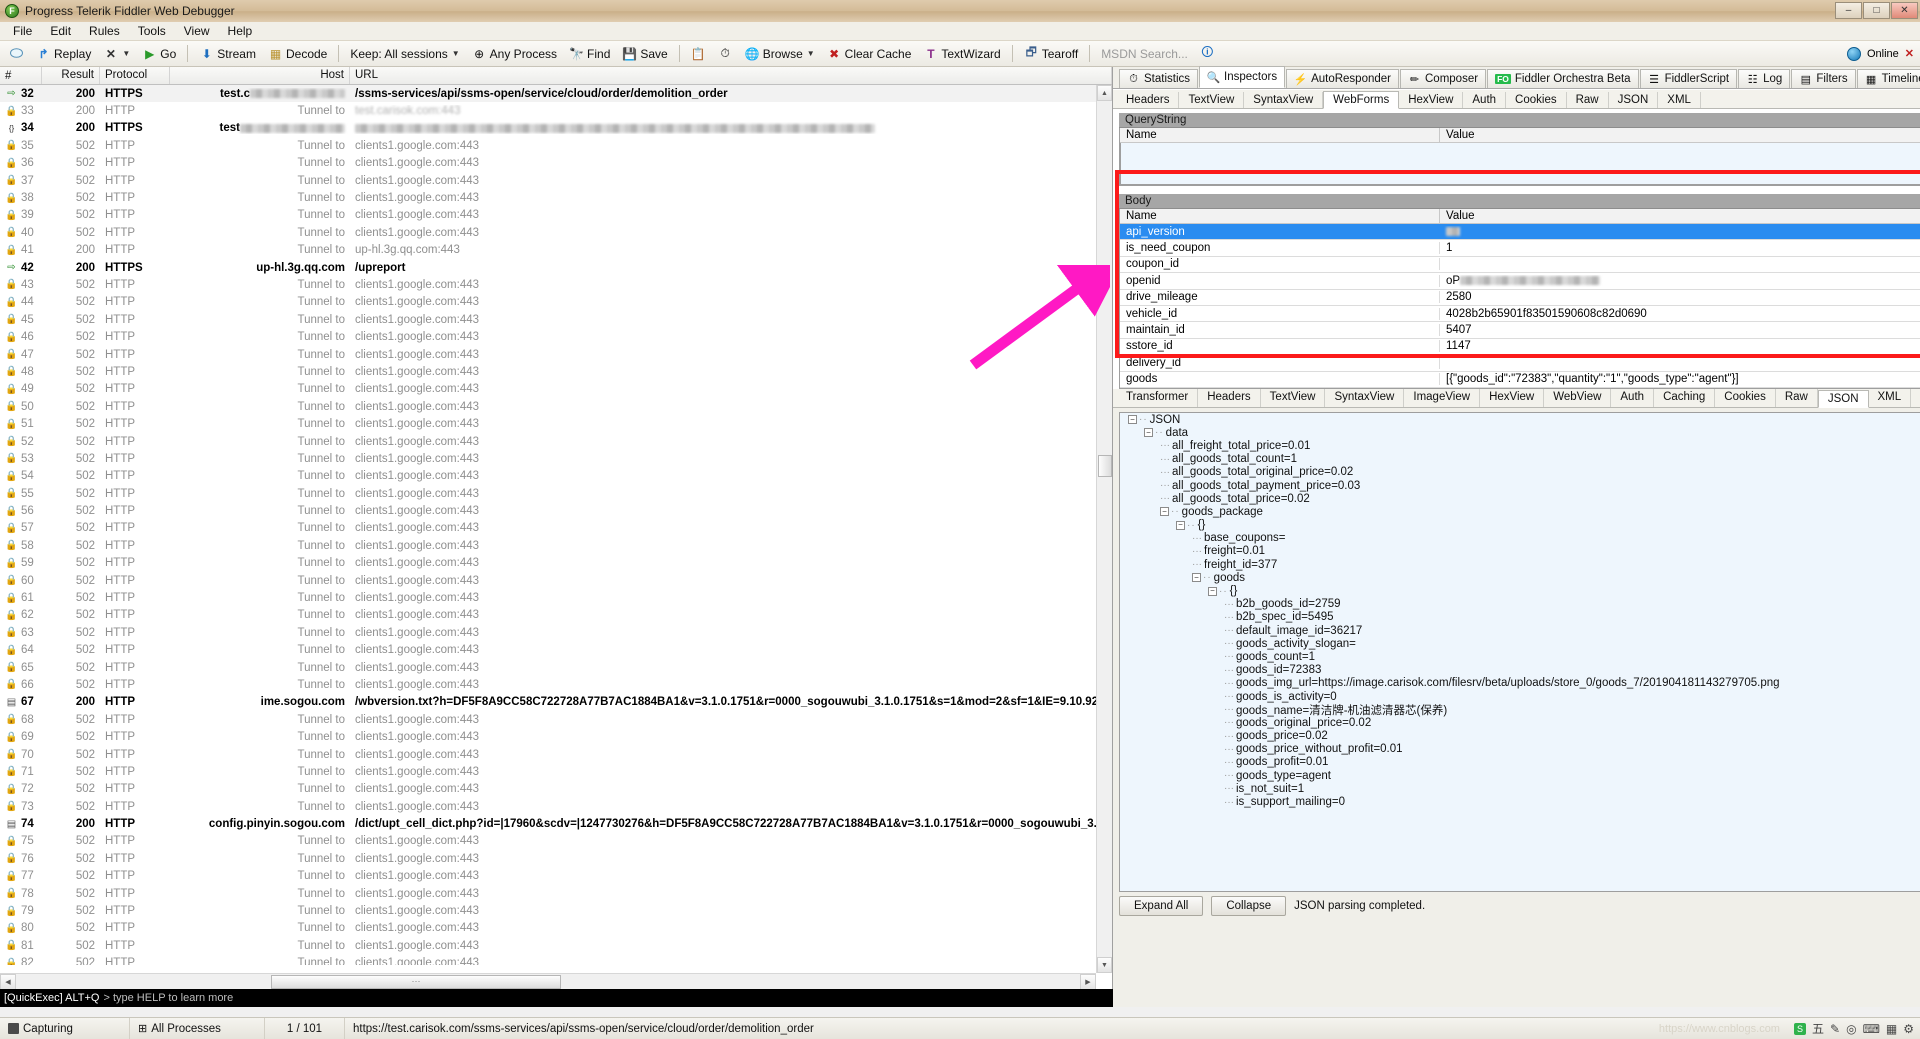 This screenshot has width=1920, height=1039. What do you see at coordinates (1104, 93) in the screenshot?
I see `scroll-up-icon: ▲` at bounding box center [1104, 93].